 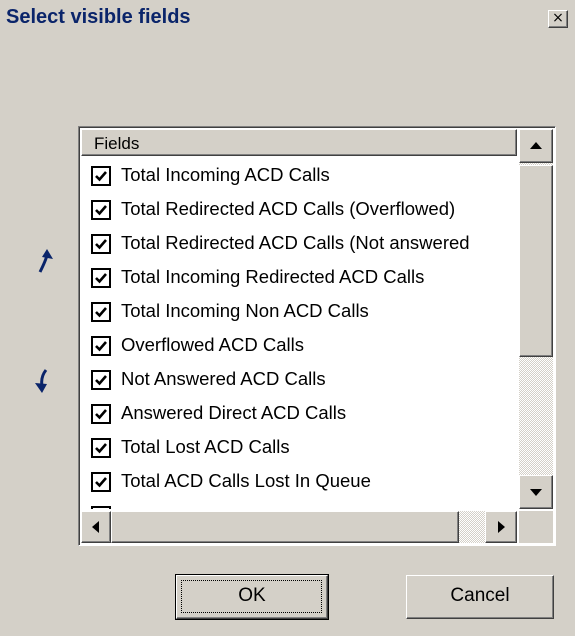 What do you see at coordinates (205, 446) in the screenshot?
I see `field-label: Total Lost ACD Calls` at bounding box center [205, 446].